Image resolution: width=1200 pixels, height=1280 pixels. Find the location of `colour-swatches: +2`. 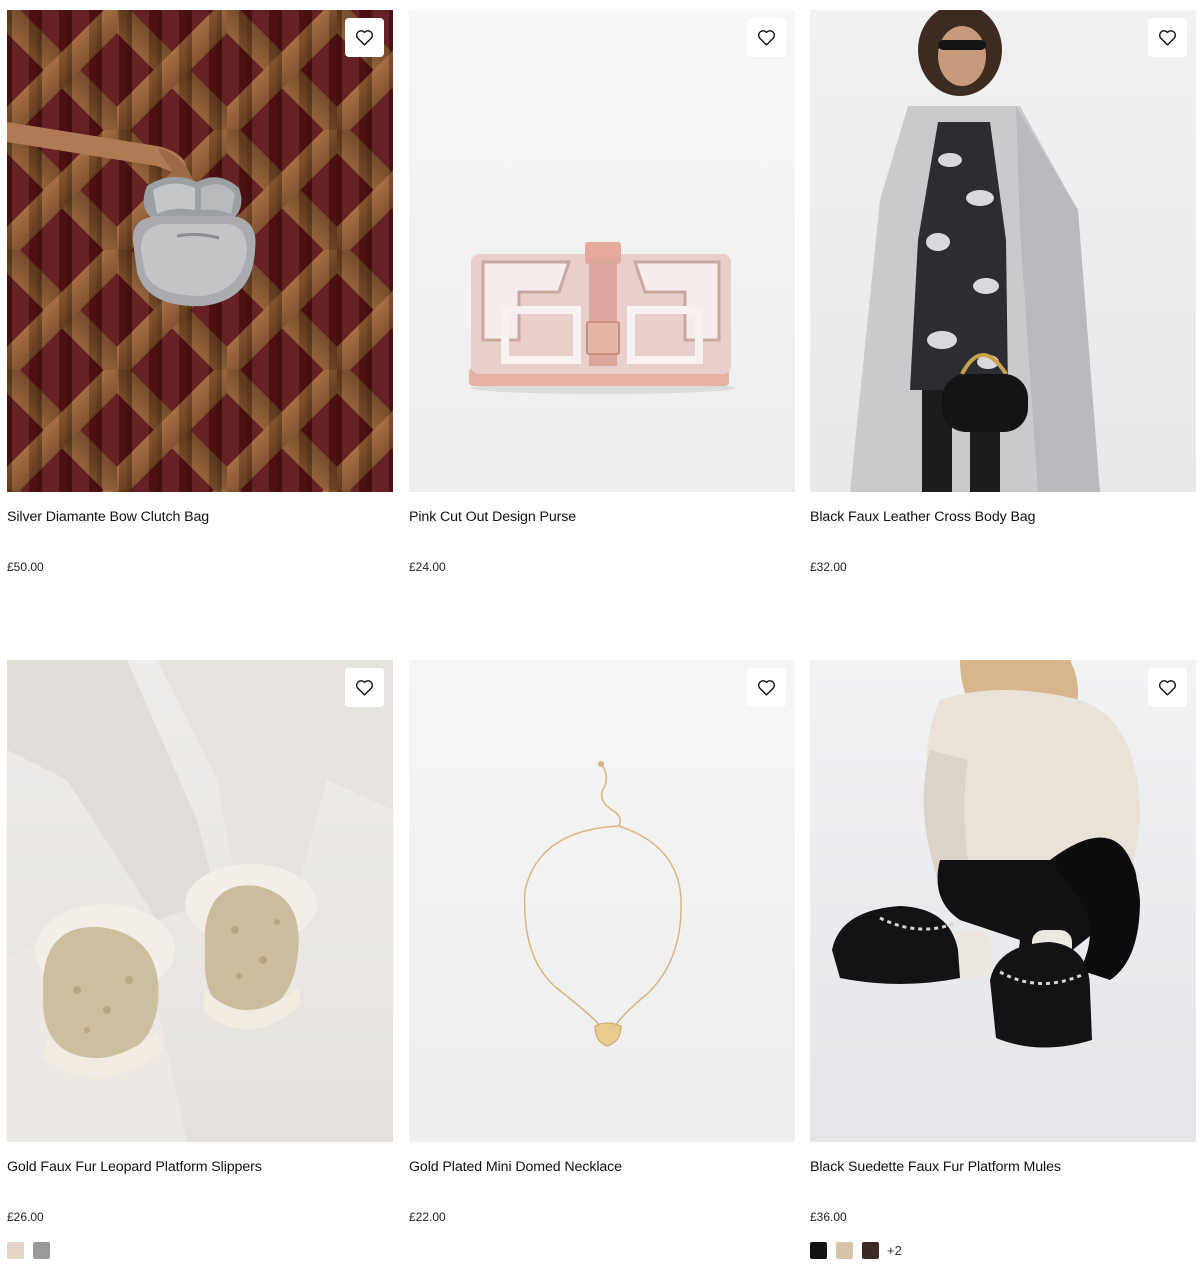

colour-swatches: +2 is located at coordinates (856, 1250).